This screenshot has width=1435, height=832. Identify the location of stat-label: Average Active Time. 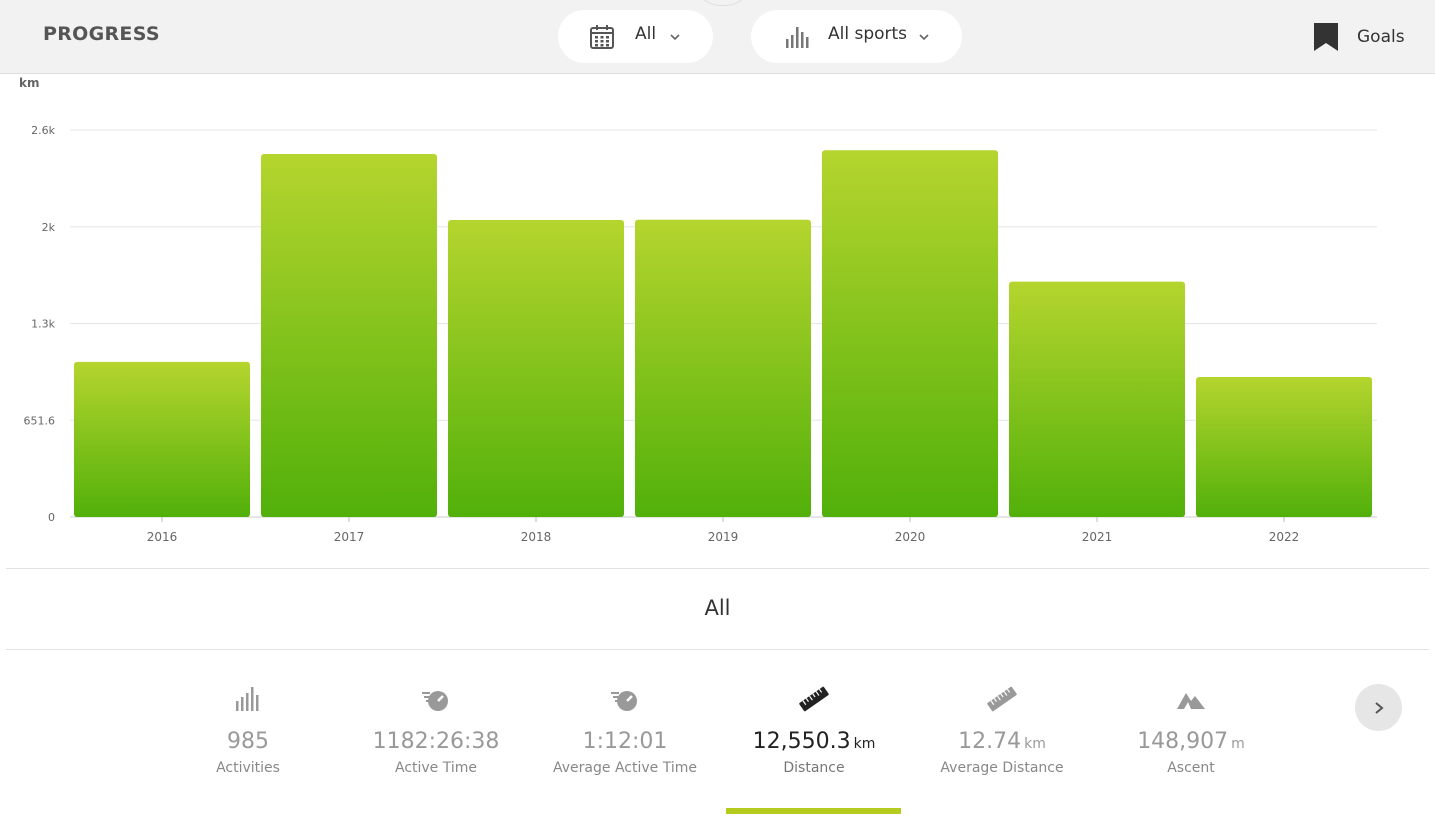
(625, 768).